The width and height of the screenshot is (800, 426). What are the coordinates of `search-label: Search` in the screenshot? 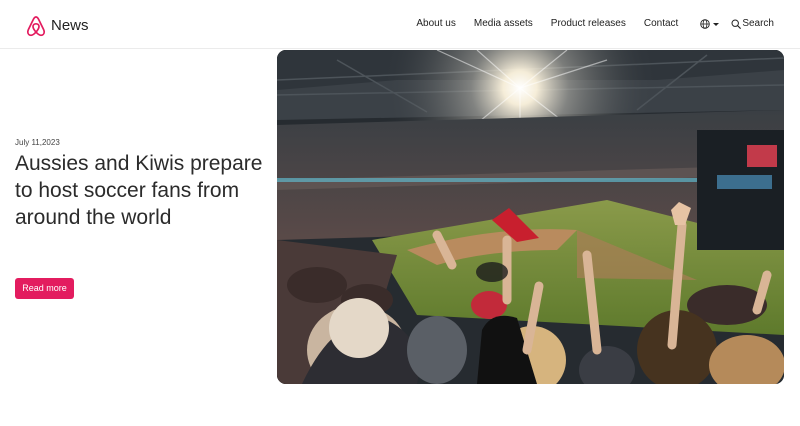 It's located at (758, 23).